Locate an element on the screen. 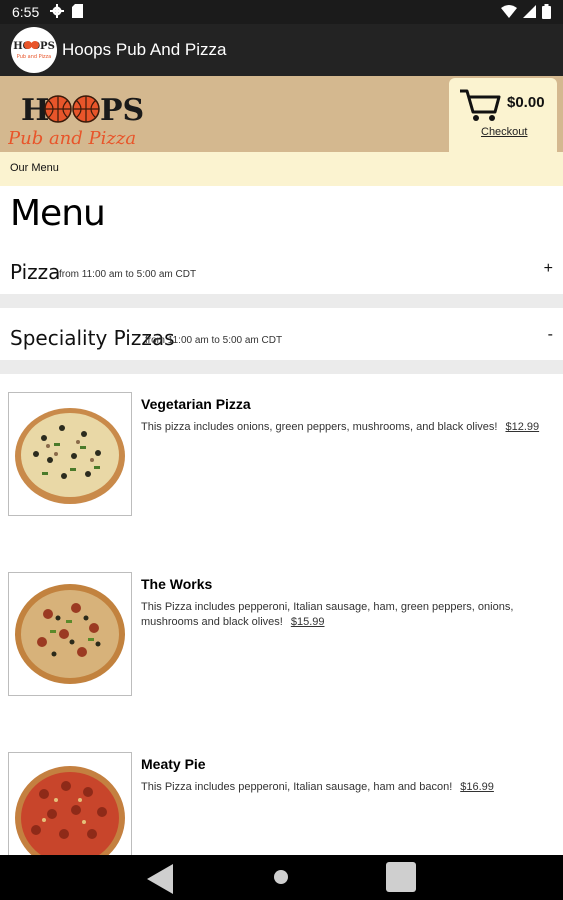 The image size is (563, 900). home-icon is located at coordinates (281, 877).